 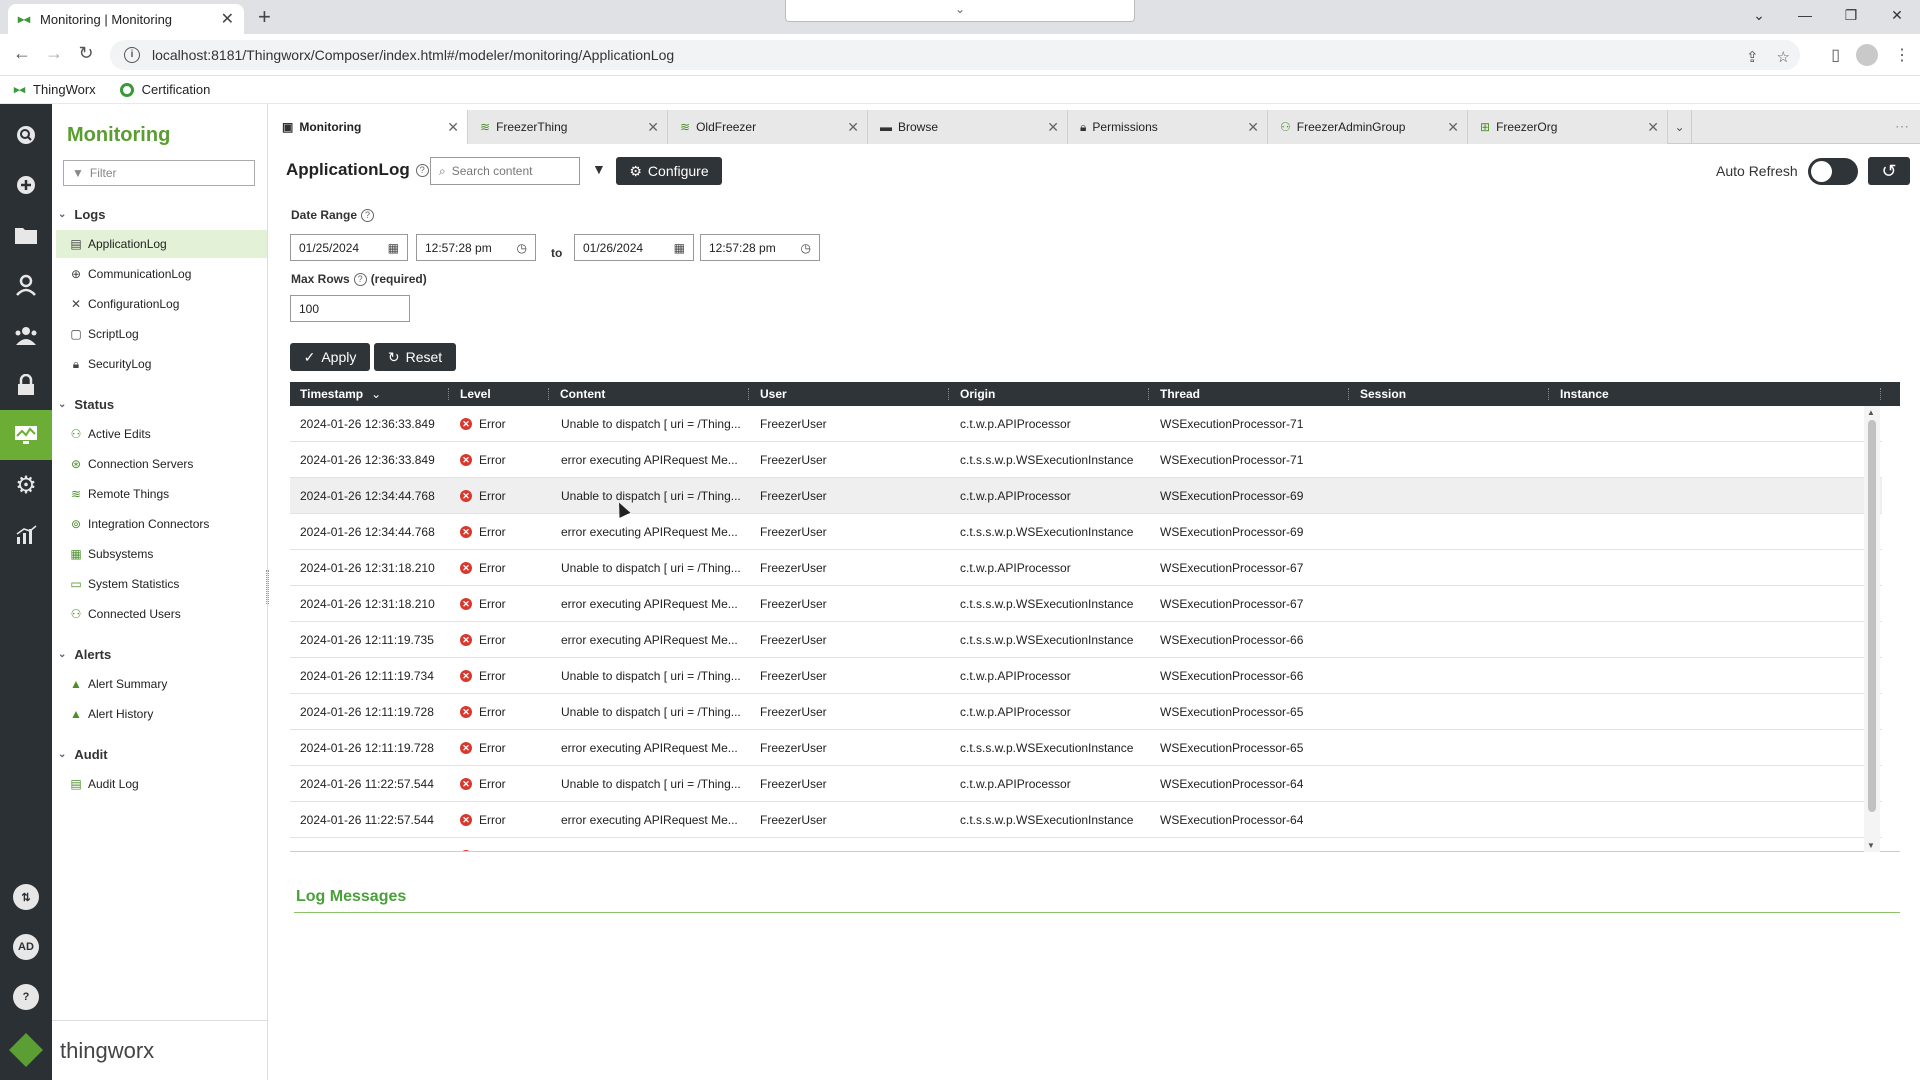 What do you see at coordinates (476, 247) in the screenshot?
I see `start-time-field: 12:57:28 pm ◷` at bounding box center [476, 247].